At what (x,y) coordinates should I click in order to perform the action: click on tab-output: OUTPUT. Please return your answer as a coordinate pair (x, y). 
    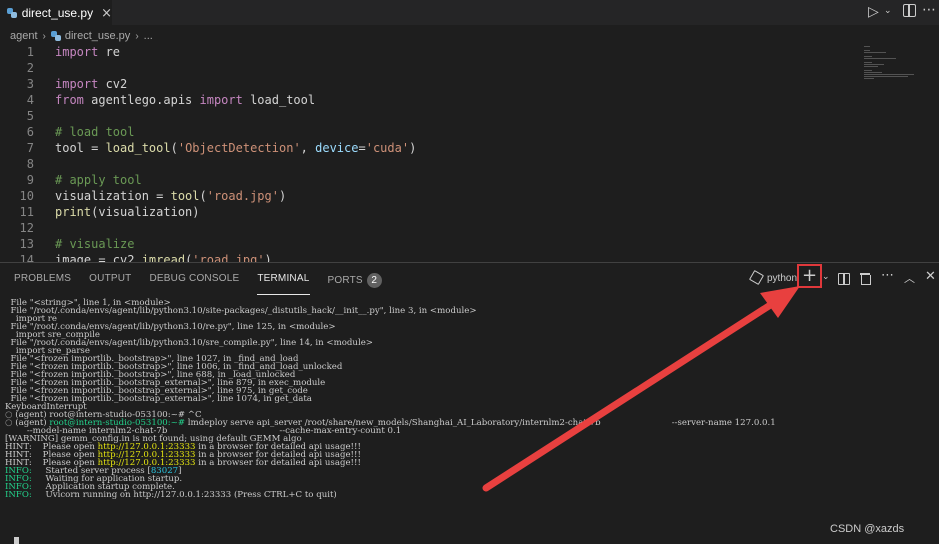
    Looking at the image, I should click on (110, 281).